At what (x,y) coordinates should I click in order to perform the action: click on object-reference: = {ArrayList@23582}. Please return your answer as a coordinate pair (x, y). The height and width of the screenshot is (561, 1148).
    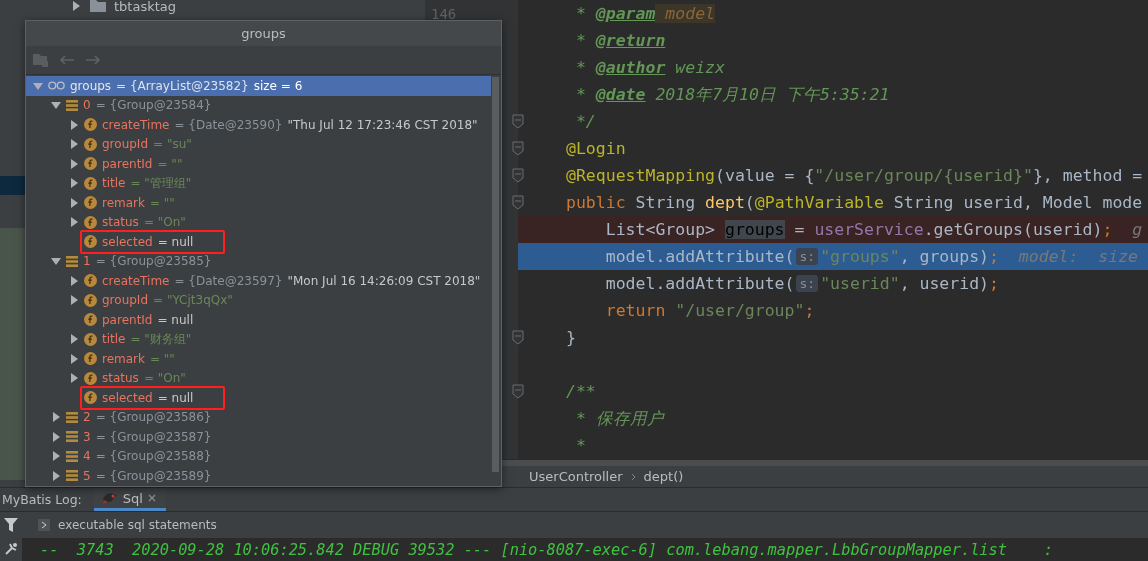
    Looking at the image, I should click on (182, 85).